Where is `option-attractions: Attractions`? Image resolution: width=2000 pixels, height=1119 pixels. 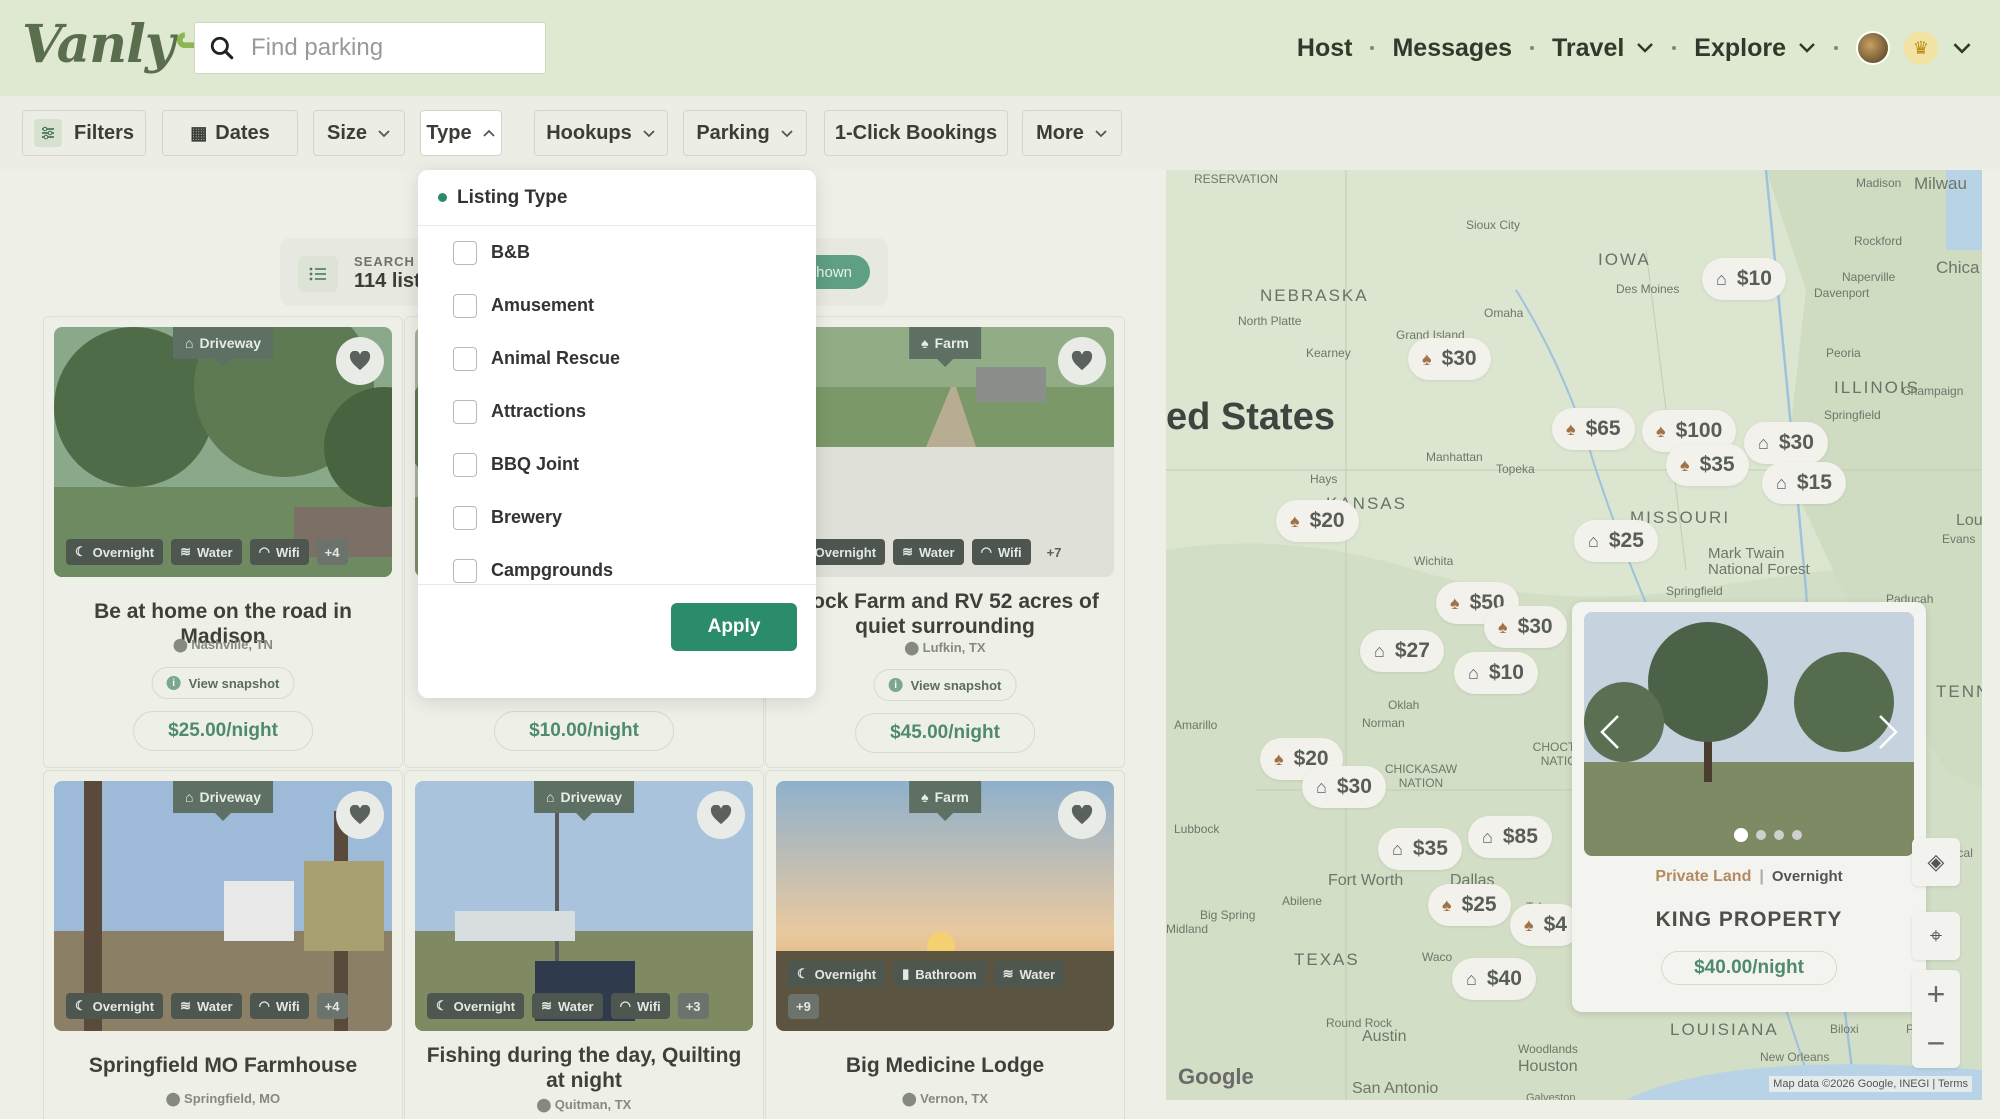
option-attractions: Attractions is located at coordinates (617, 411).